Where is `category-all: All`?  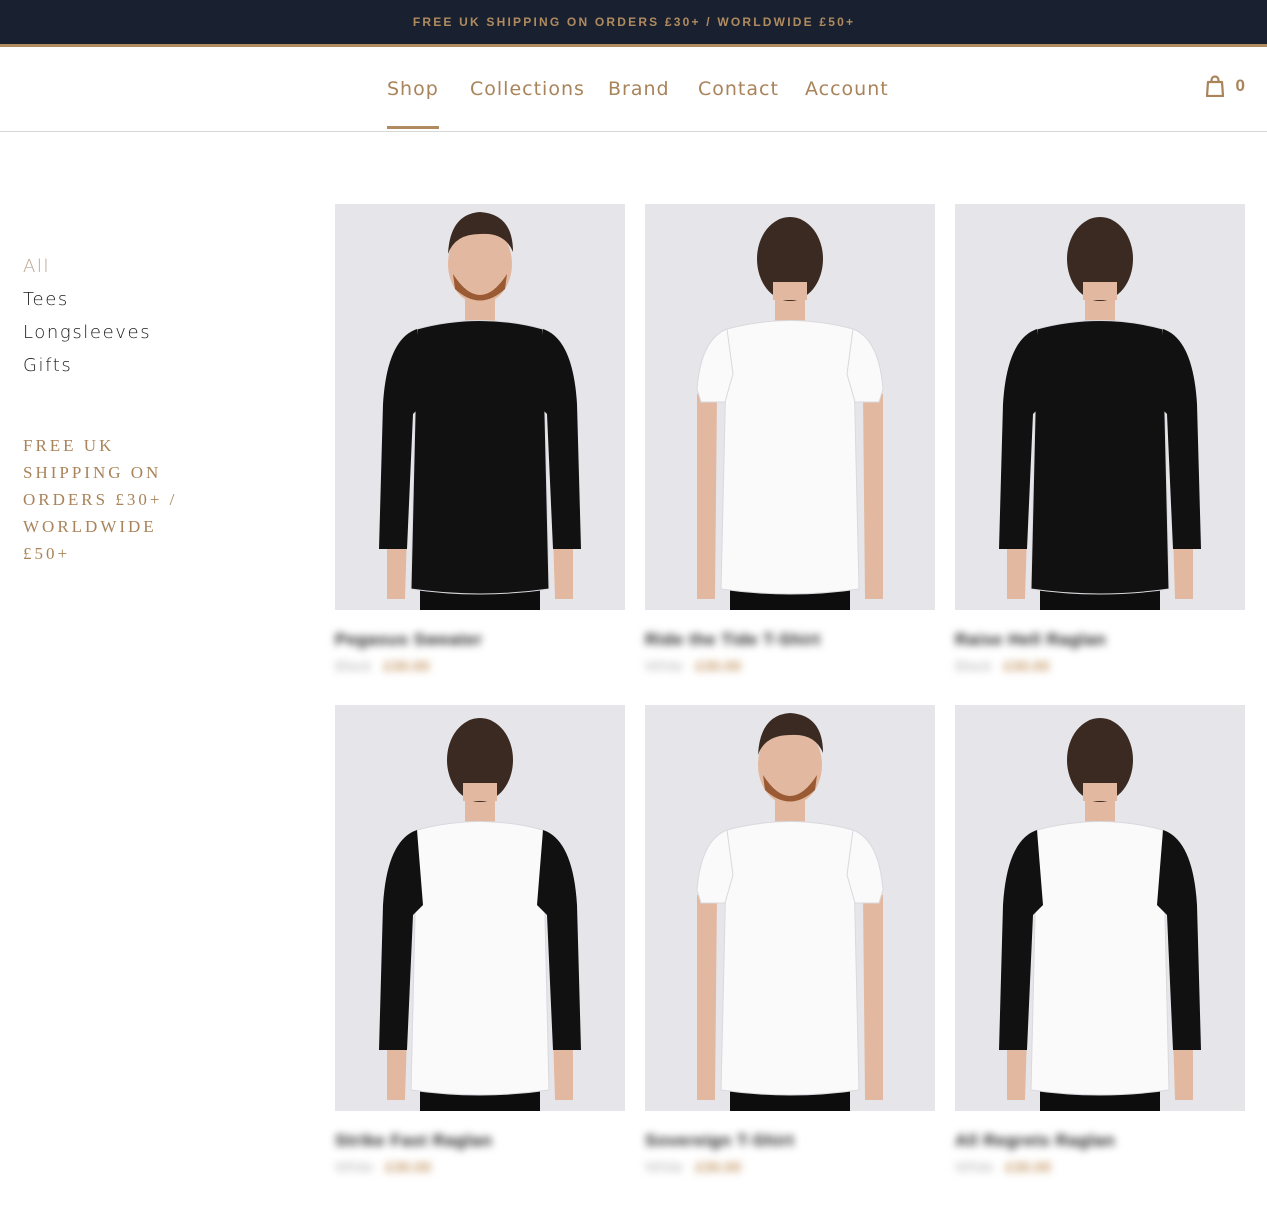 category-all: All is located at coordinates (123, 266).